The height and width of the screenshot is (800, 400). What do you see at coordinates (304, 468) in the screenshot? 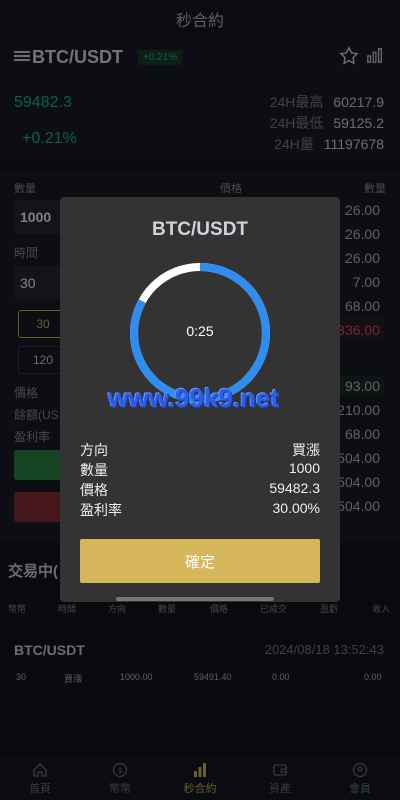
I see `quantity-value: 1000` at bounding box center [304, 468].